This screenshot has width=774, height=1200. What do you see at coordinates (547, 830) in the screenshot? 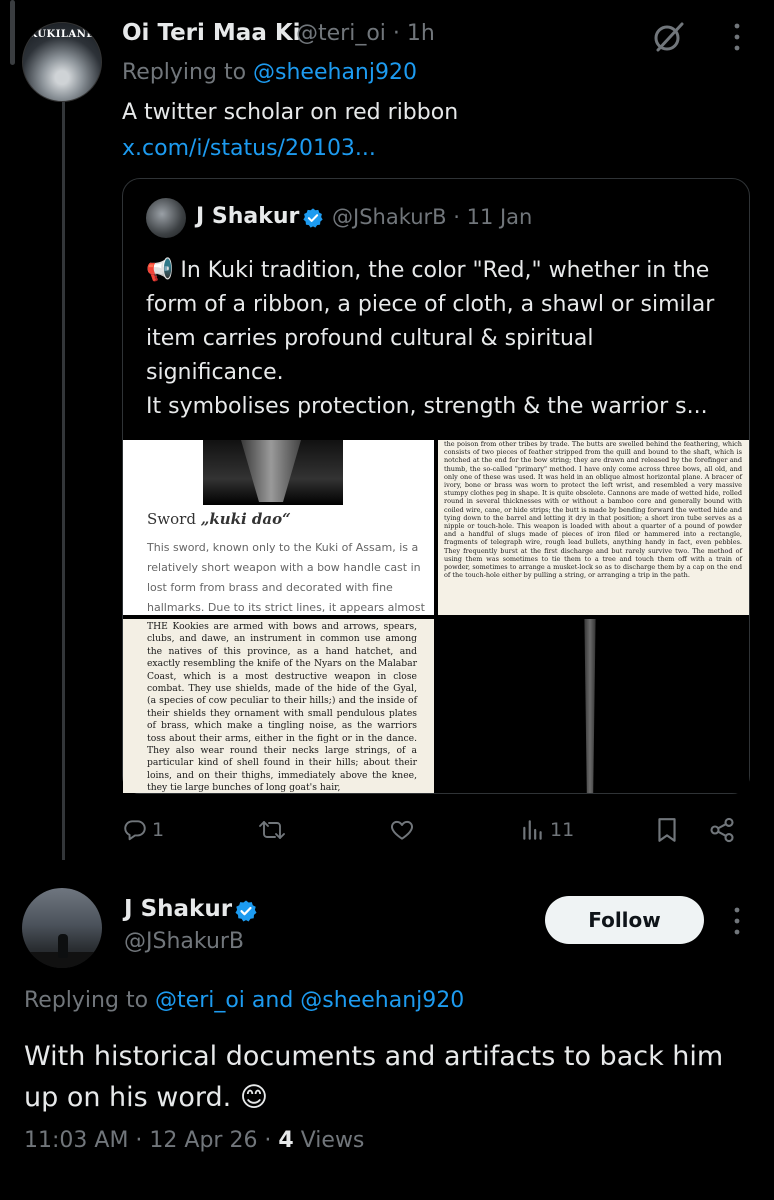
I see `views-button: 11` at bounding box center [547, 830].